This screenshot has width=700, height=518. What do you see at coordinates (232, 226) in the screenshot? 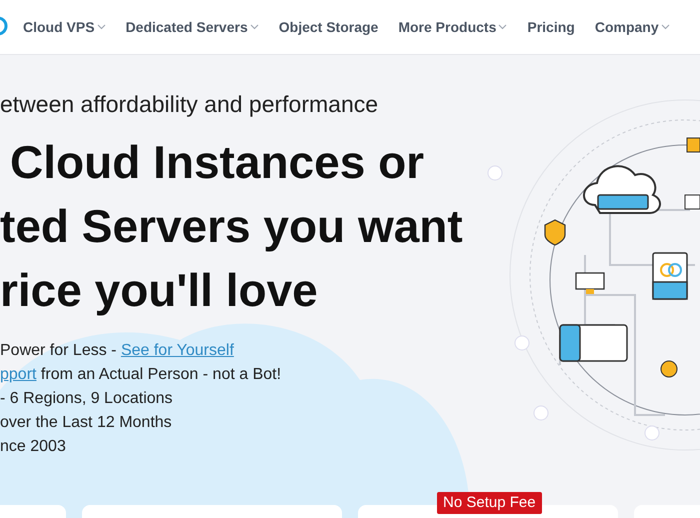
I see `hero-headline: ted Servers you want` at bounding box center [232, 226].